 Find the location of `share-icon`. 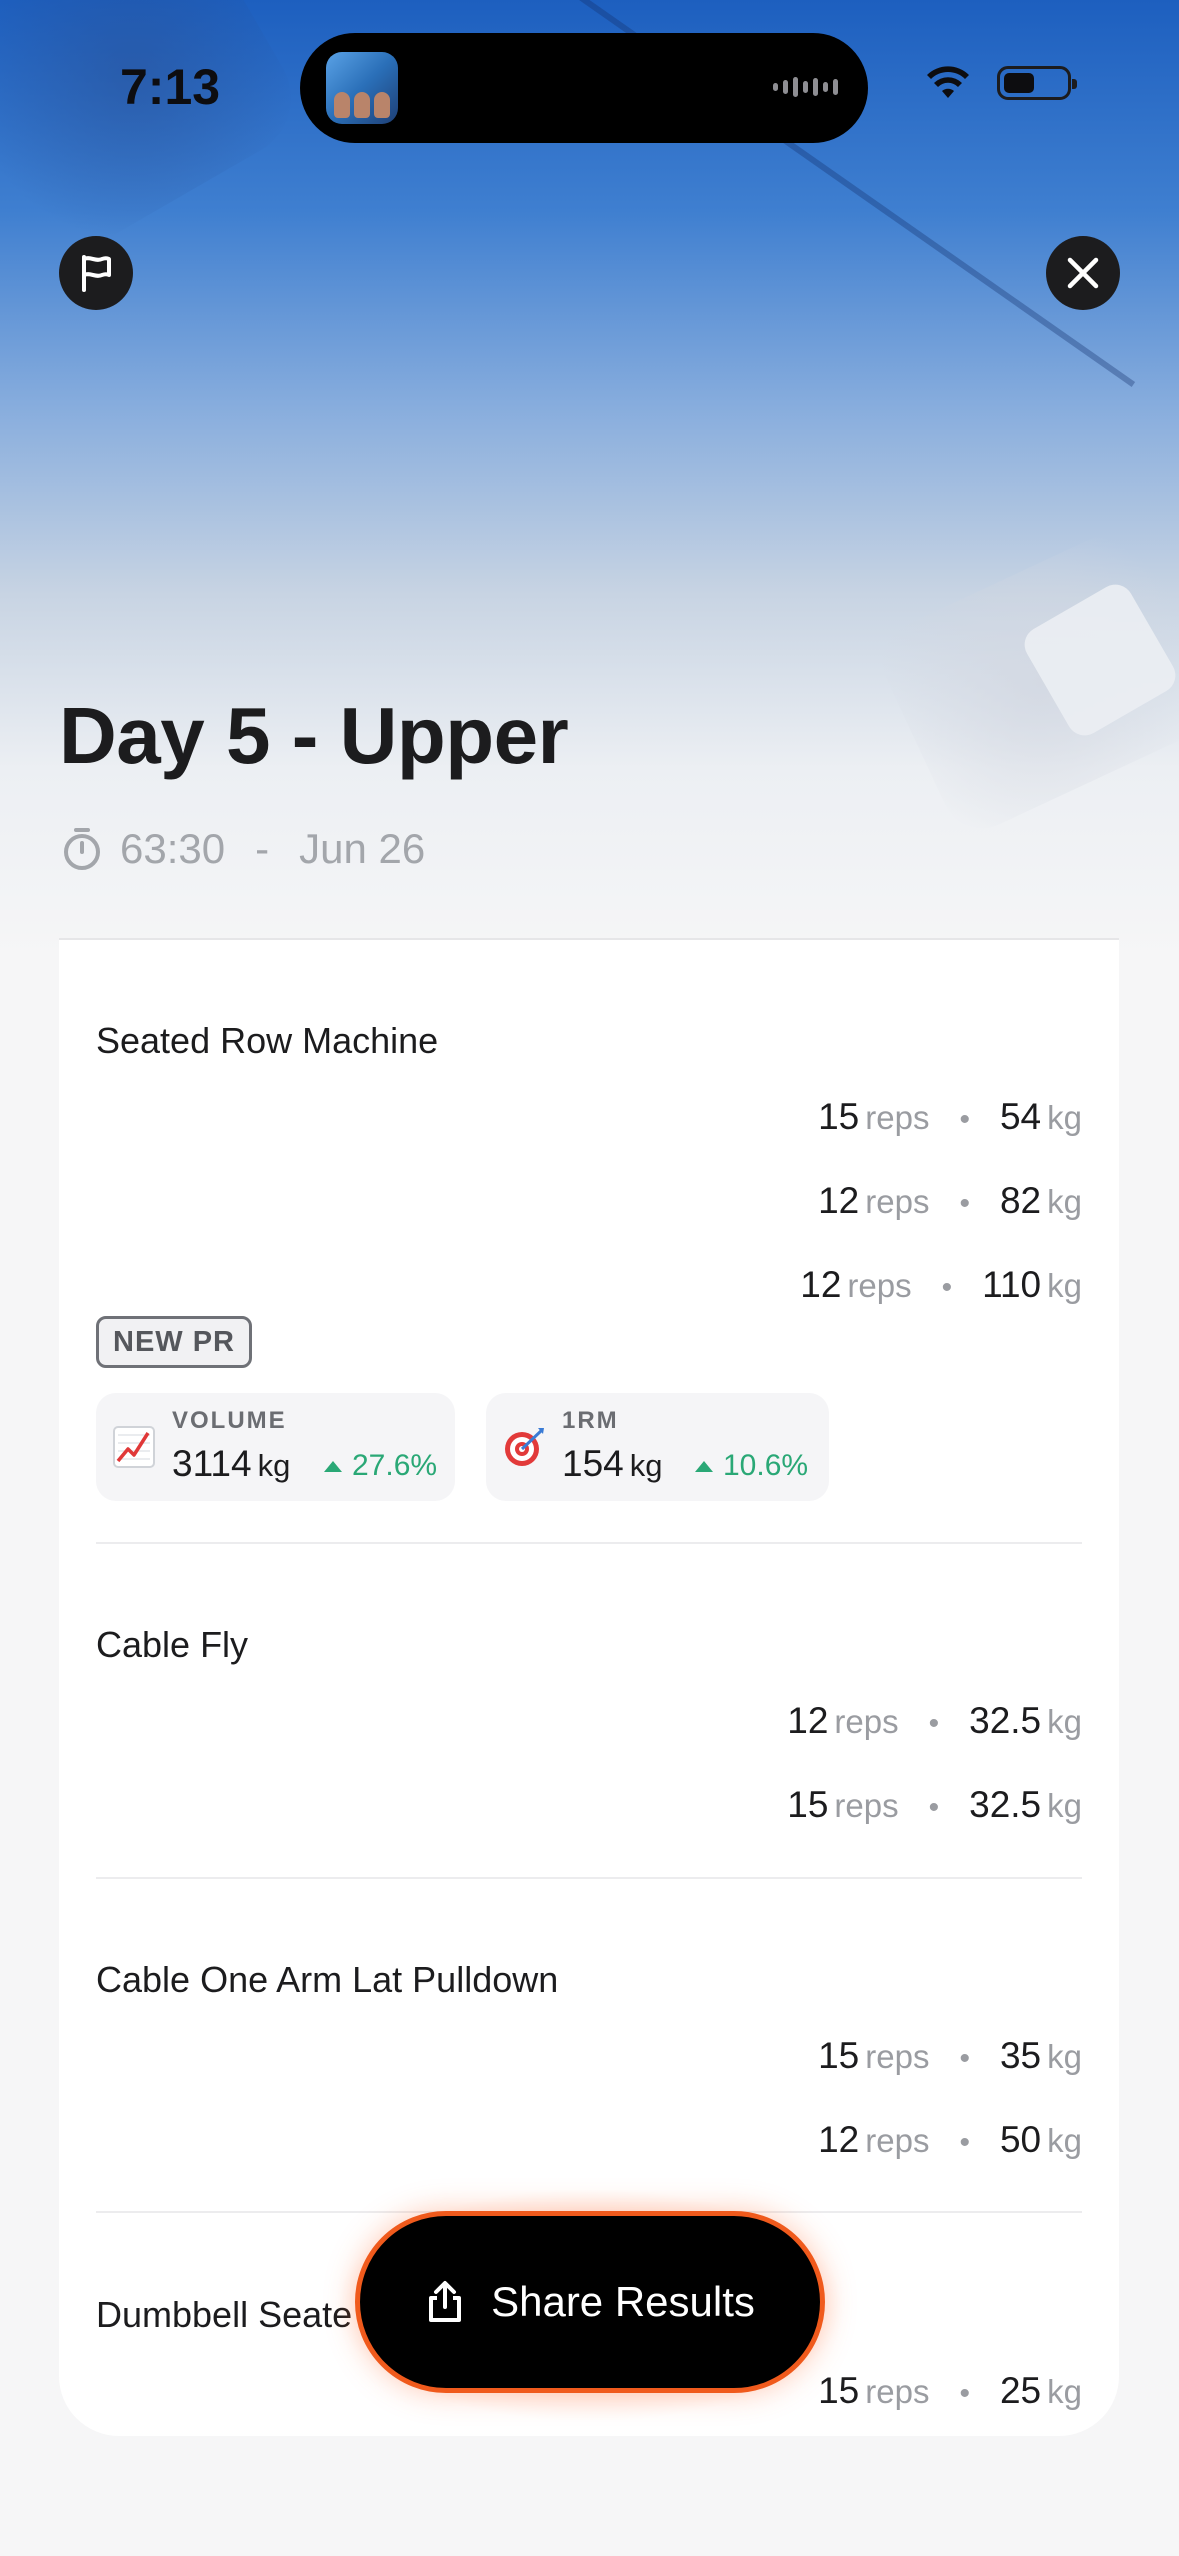

share-icon is located at coordinates (445, 2301).